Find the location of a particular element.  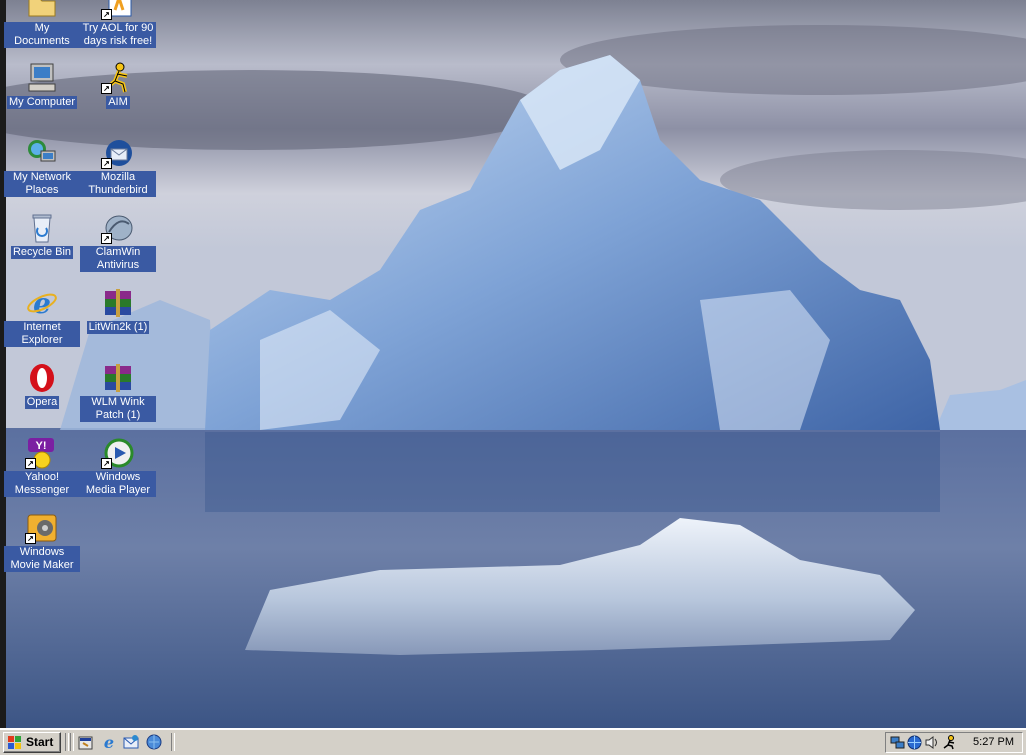

desktop-icon-litwin2k: LitWin2k (1) is located at coordinates (118, 310).